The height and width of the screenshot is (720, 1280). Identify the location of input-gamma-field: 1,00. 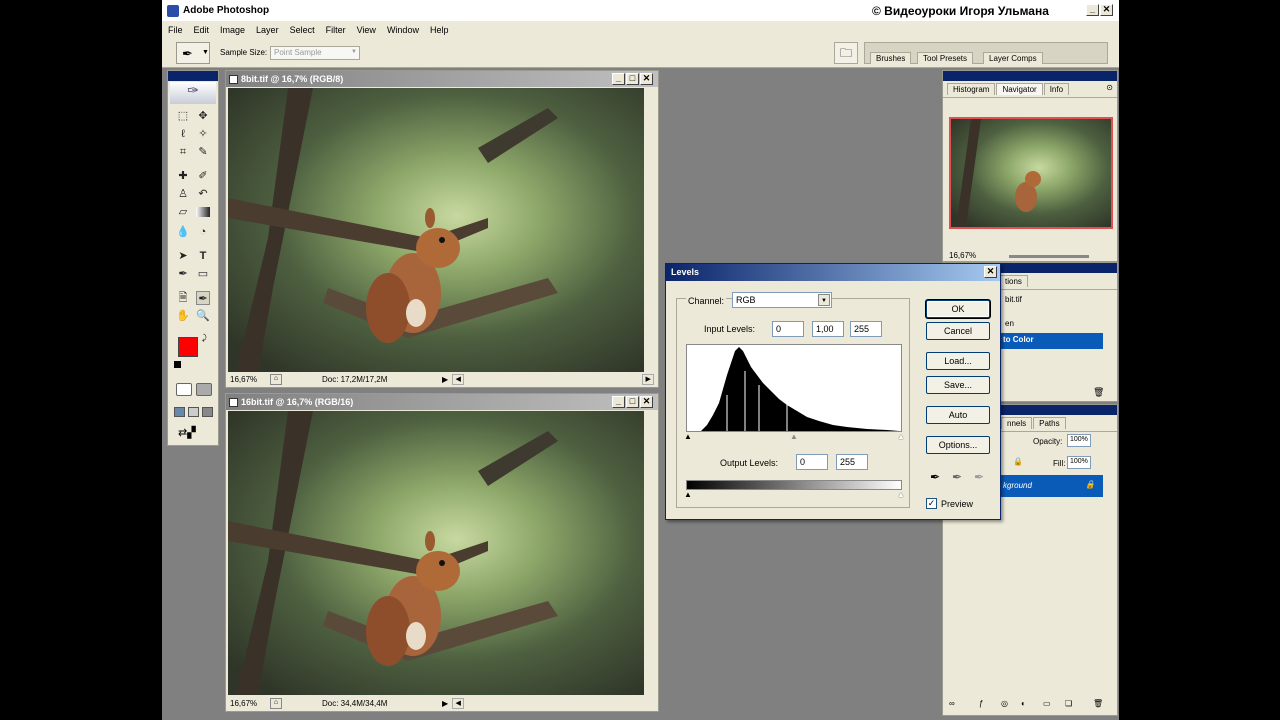
(828, 329).